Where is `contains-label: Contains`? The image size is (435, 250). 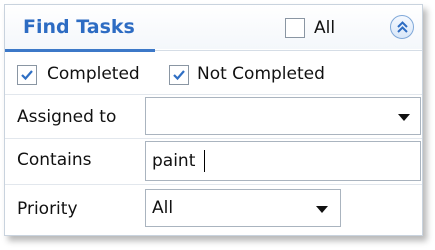
contains-label: Contains is located at coordinates (54, 160).